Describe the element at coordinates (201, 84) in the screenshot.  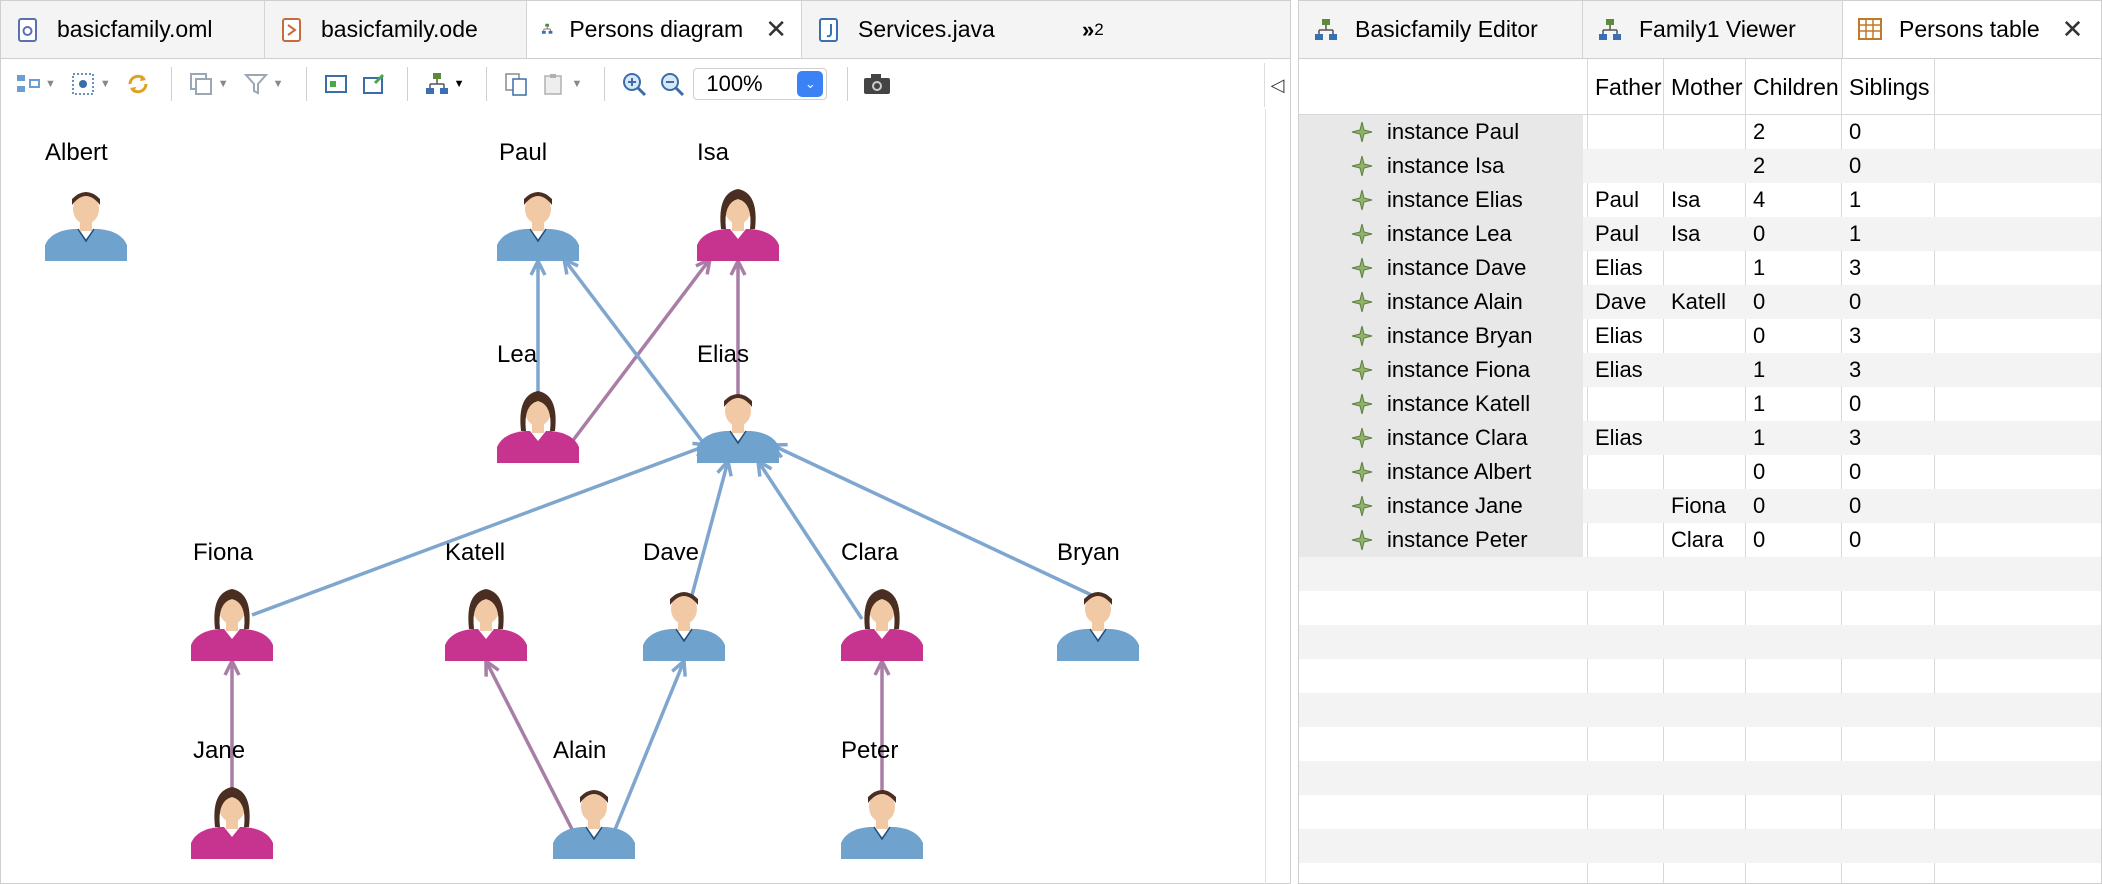
I see `layers-icon` at that location.